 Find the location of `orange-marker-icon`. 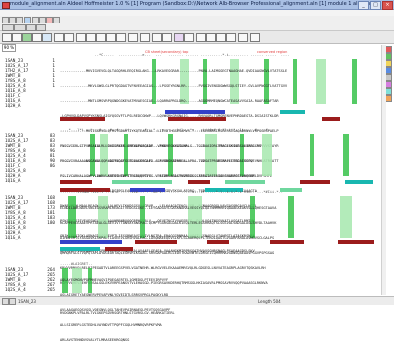

orange-marker-icon is located at coordinates (388, 98).